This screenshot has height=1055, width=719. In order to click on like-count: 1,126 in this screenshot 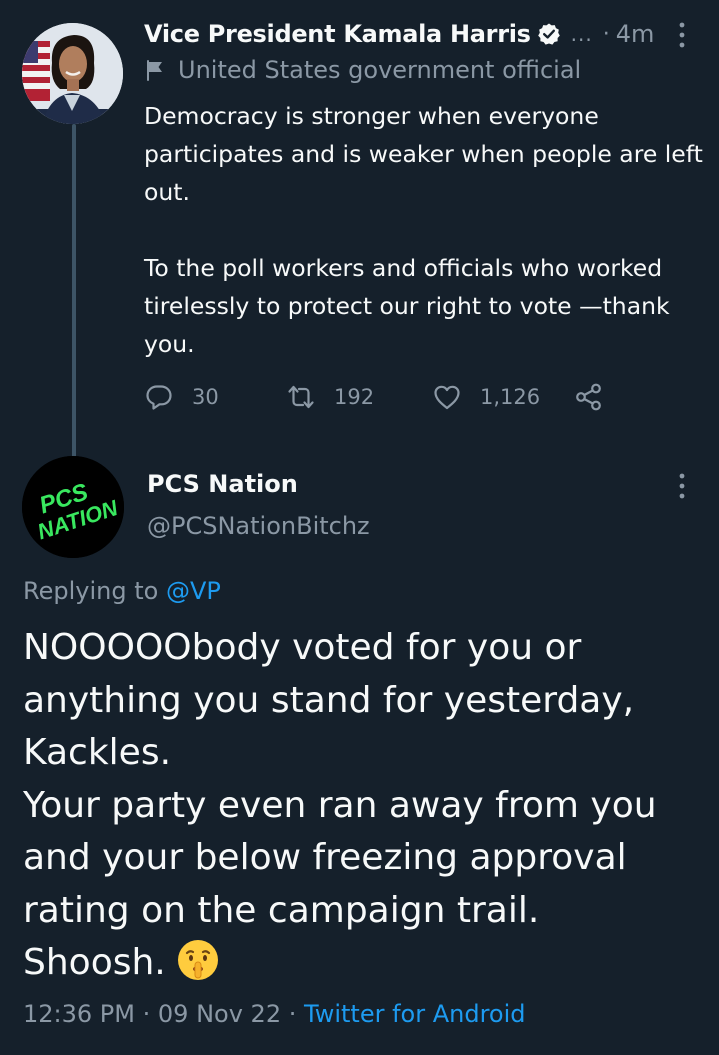, I will do `click(510, 397)`.